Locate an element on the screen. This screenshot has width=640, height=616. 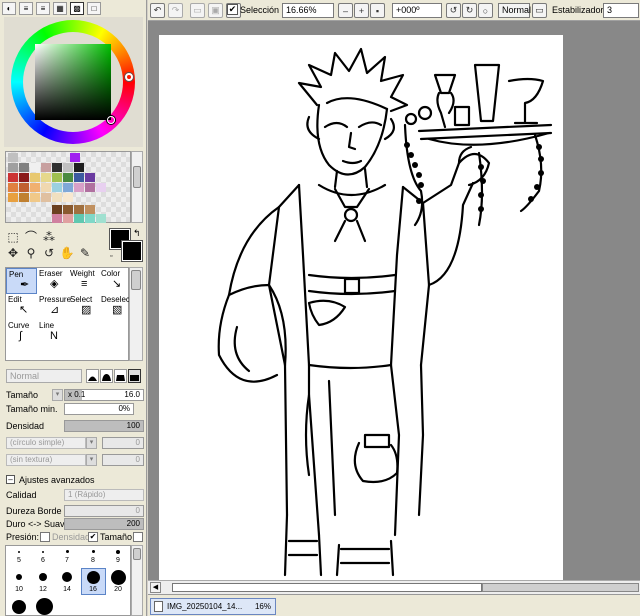
deselect-all-icon: ▭ is located at coordinates (197, 10).